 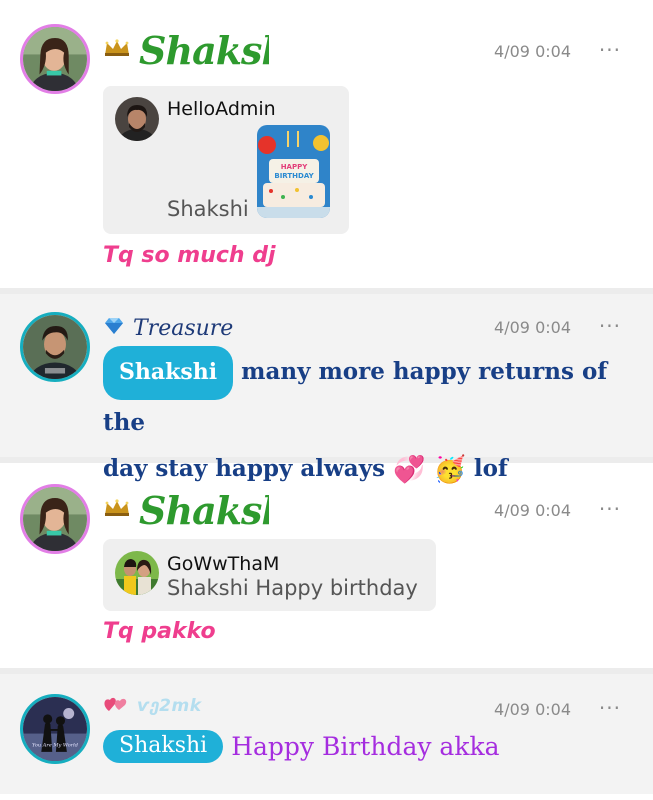 I want to click on message-header: ѵე2mk, so click(x=152, y=706).